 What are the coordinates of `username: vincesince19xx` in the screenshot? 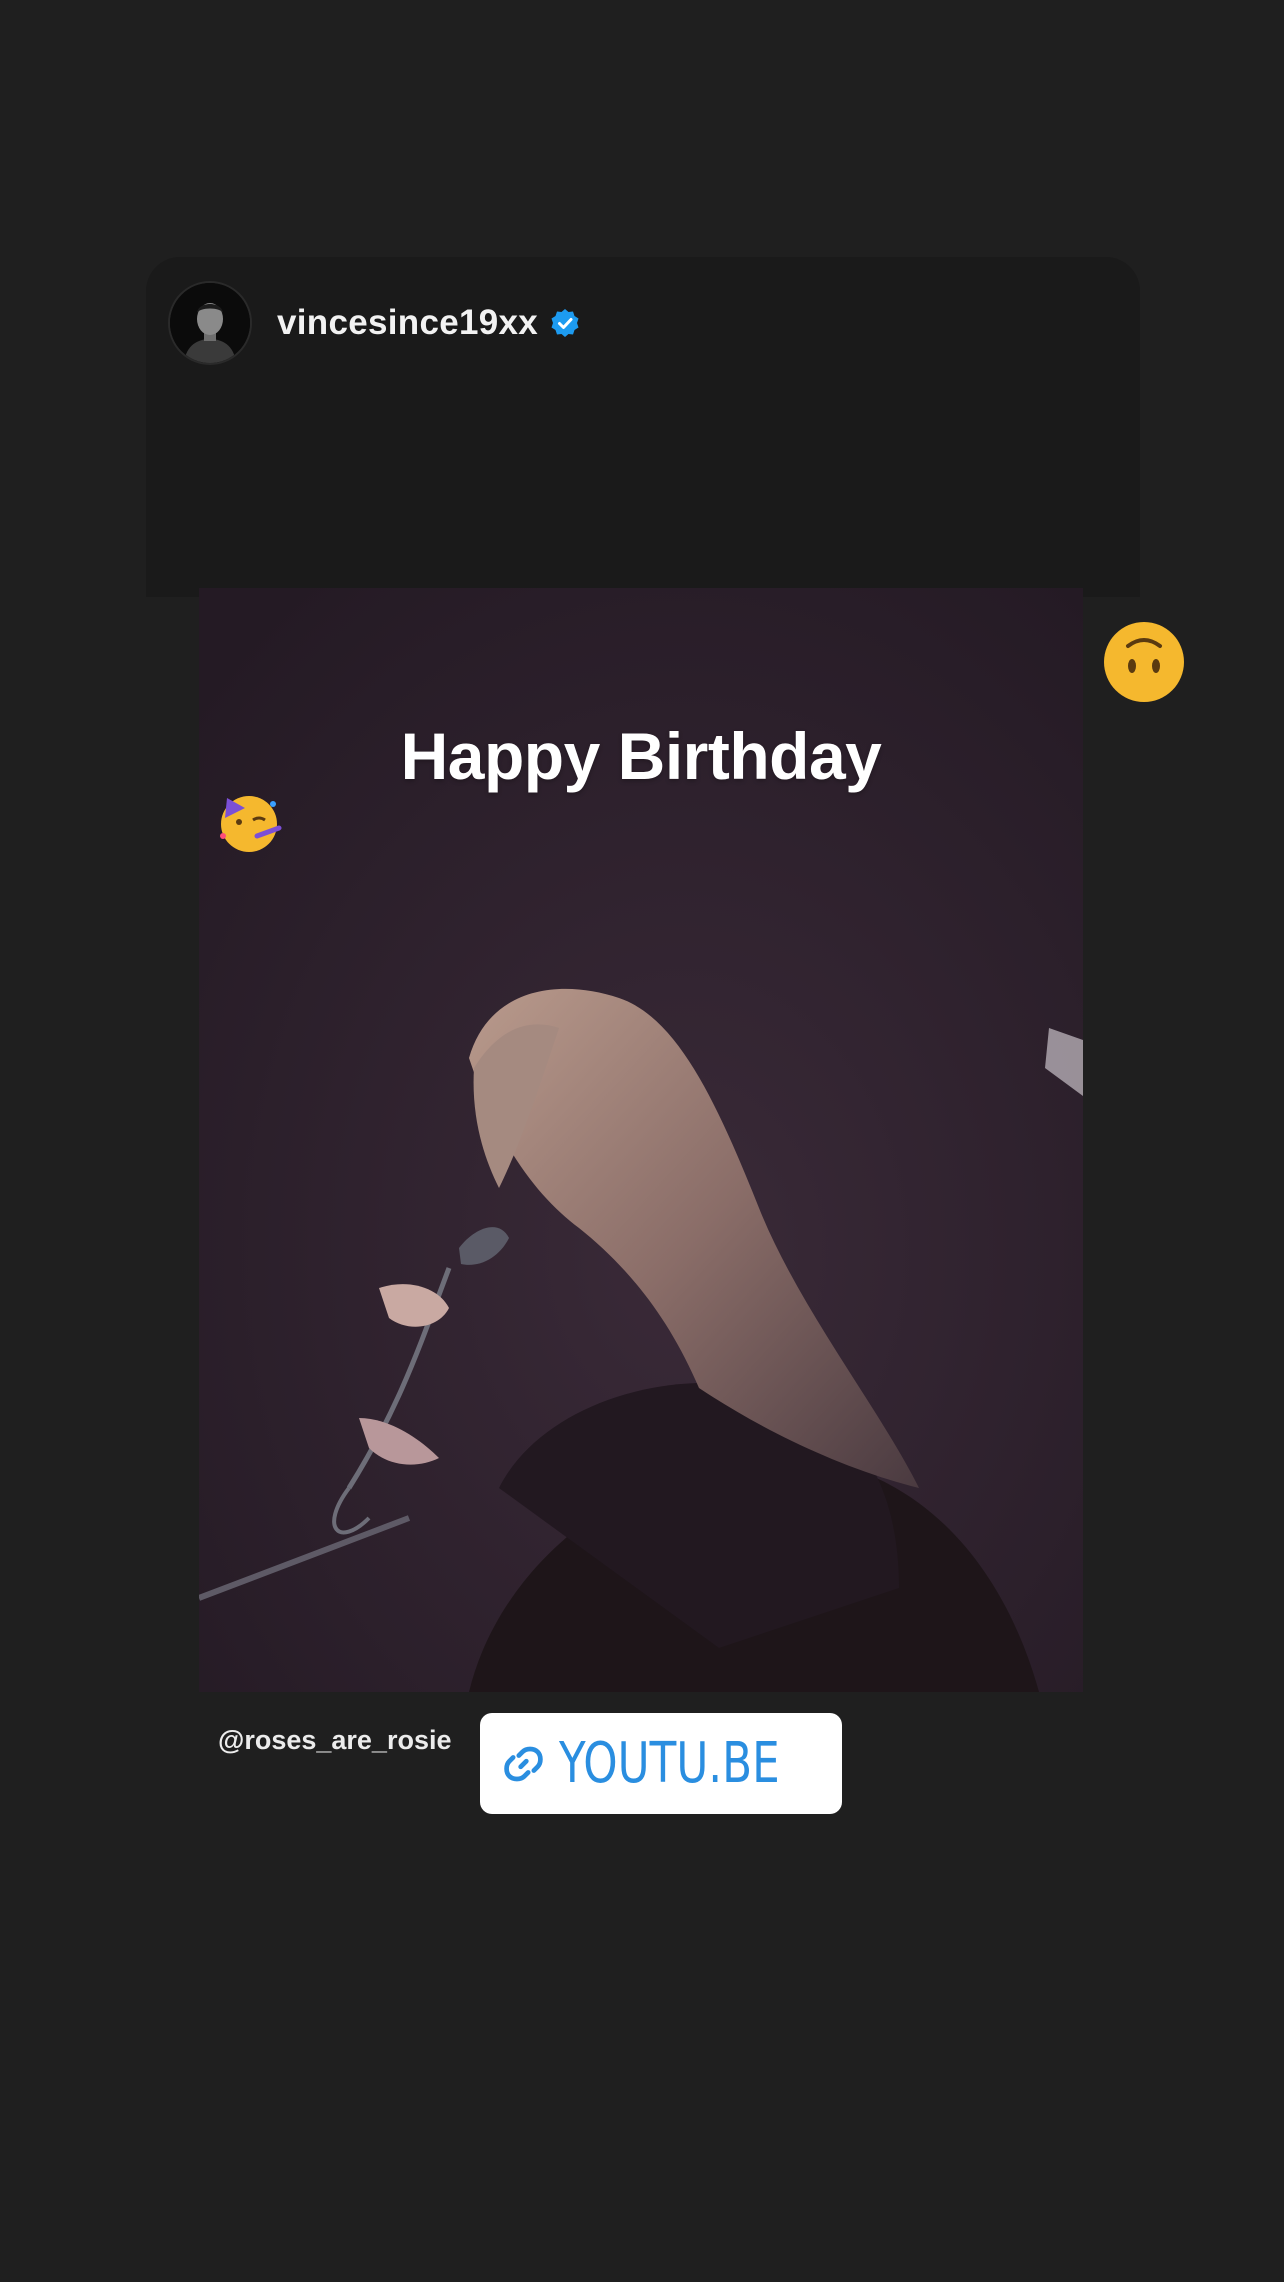 It's located at (407, 323).